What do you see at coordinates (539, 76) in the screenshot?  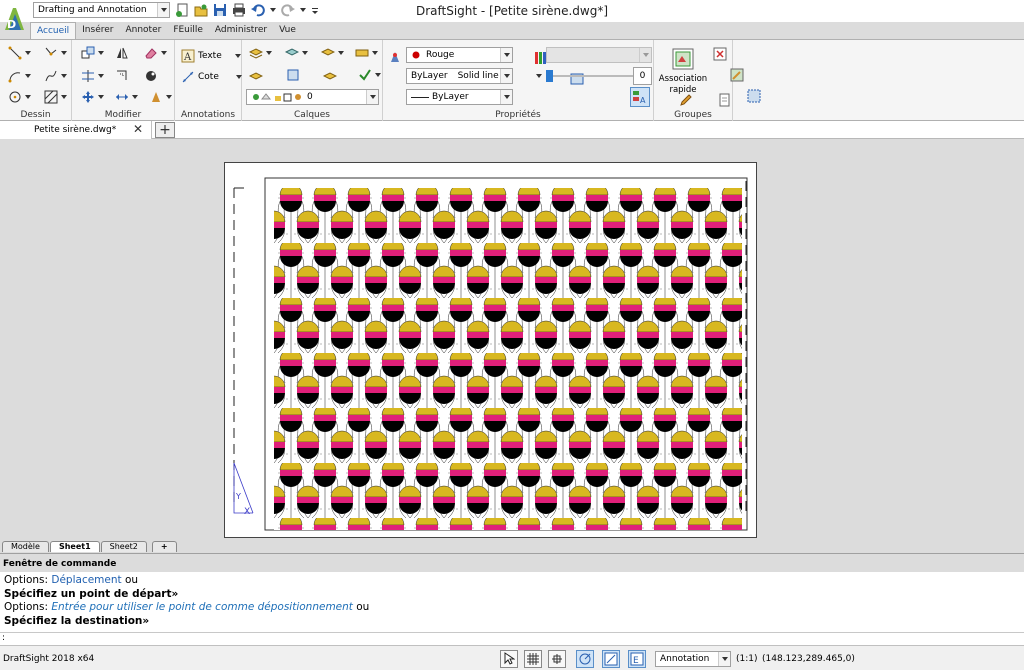 I see `linetype-scale-dropdown-icon` at bounding box center [539, 76].